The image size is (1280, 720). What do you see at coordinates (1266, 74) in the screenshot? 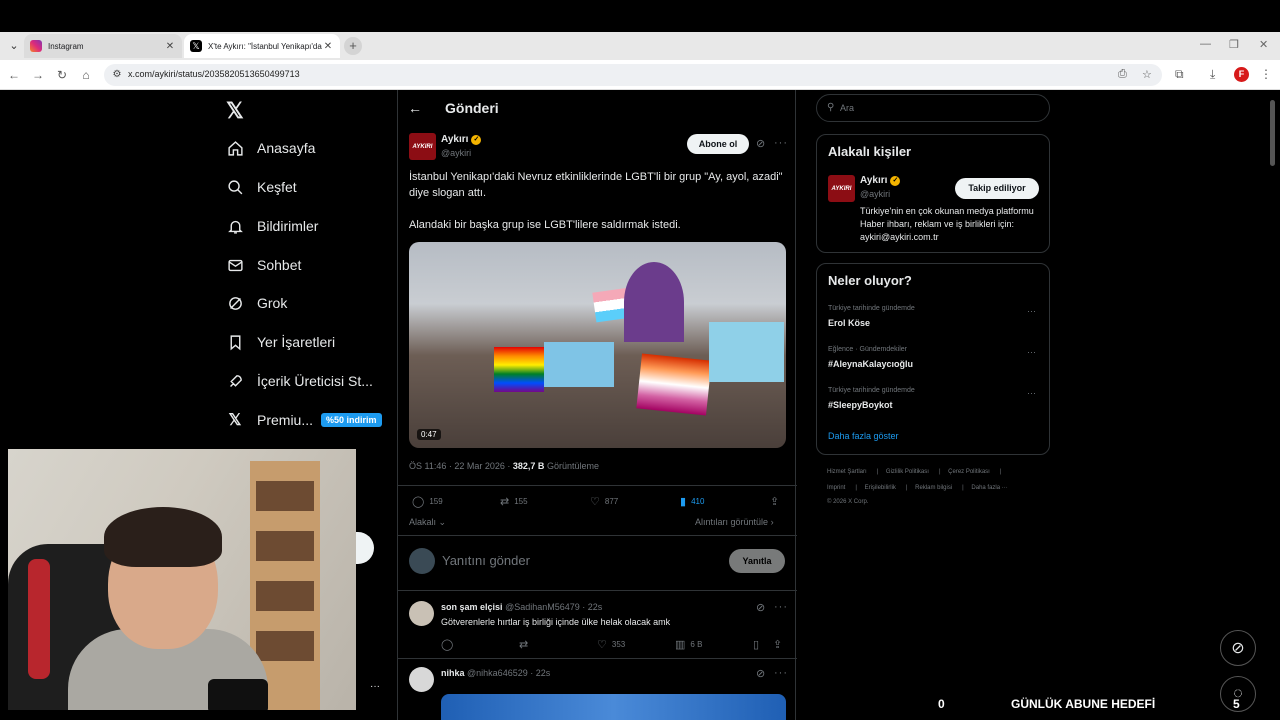
I see `menu-kebab-icon: ⋮` at bounding box center [1266, 74].